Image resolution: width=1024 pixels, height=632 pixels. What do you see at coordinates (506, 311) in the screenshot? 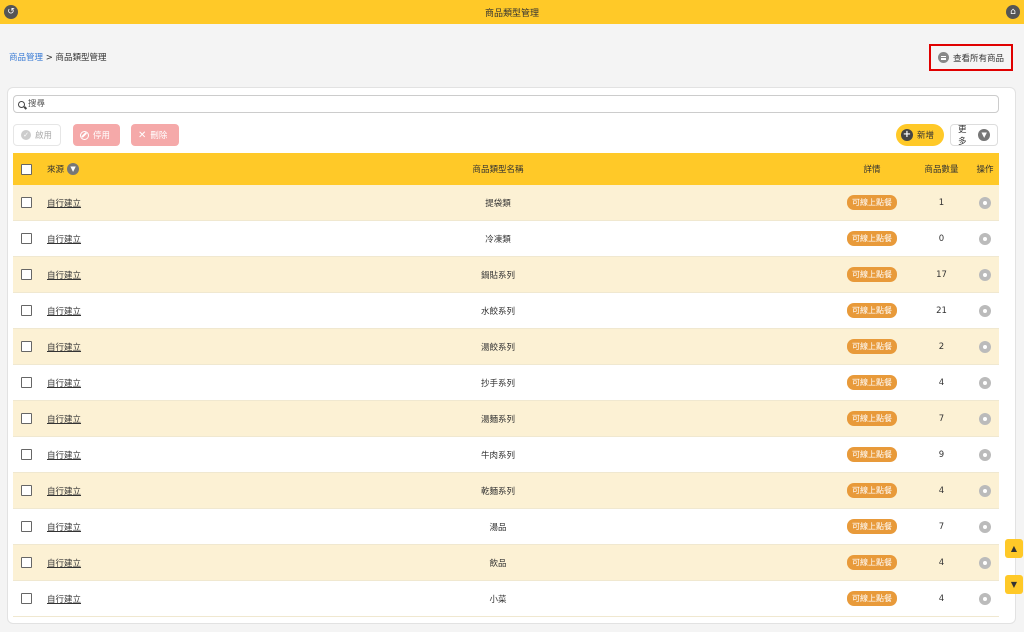
I see `table-row: 自行建立 水餃系列 可線上點餐 21` at bounding box center [506, 311].